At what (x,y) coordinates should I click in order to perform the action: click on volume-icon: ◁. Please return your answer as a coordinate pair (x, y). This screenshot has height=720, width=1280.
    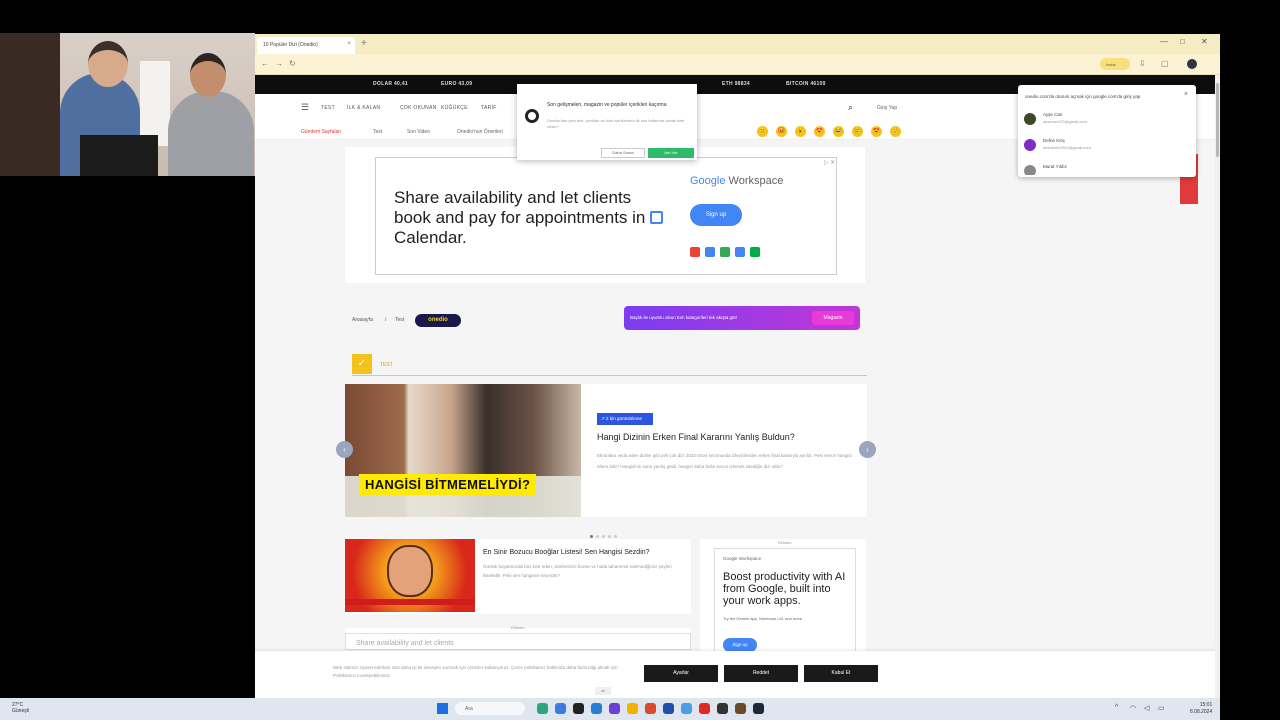
    Looking at the image, I should click on (1146, 708).